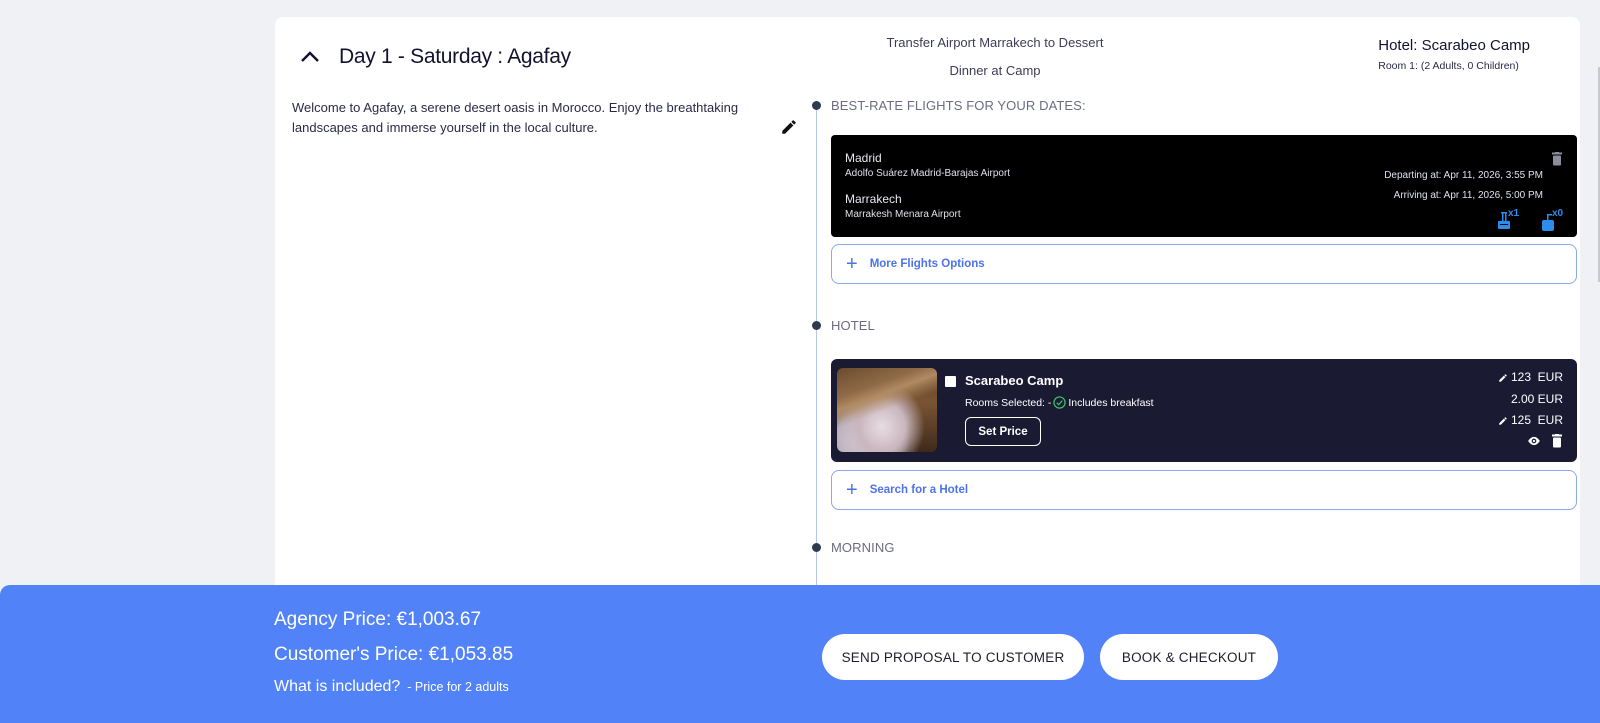 This screenshot has height=723, width=1600. I want to click on send-proposal-button: SEND PROPOSAL TO CUSTOMER, so click(953, 657).